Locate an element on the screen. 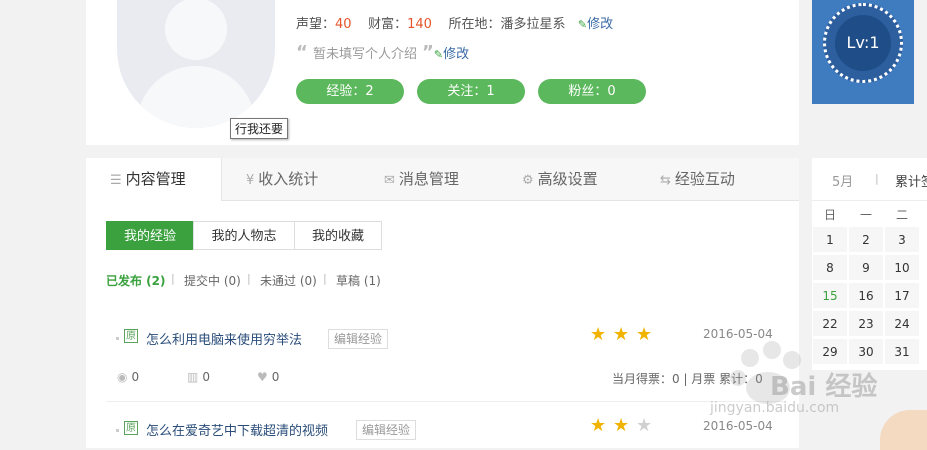 The width and height of the screenshot is (927, 450). calendar-day: 16 is located at coordinates (866, 295).